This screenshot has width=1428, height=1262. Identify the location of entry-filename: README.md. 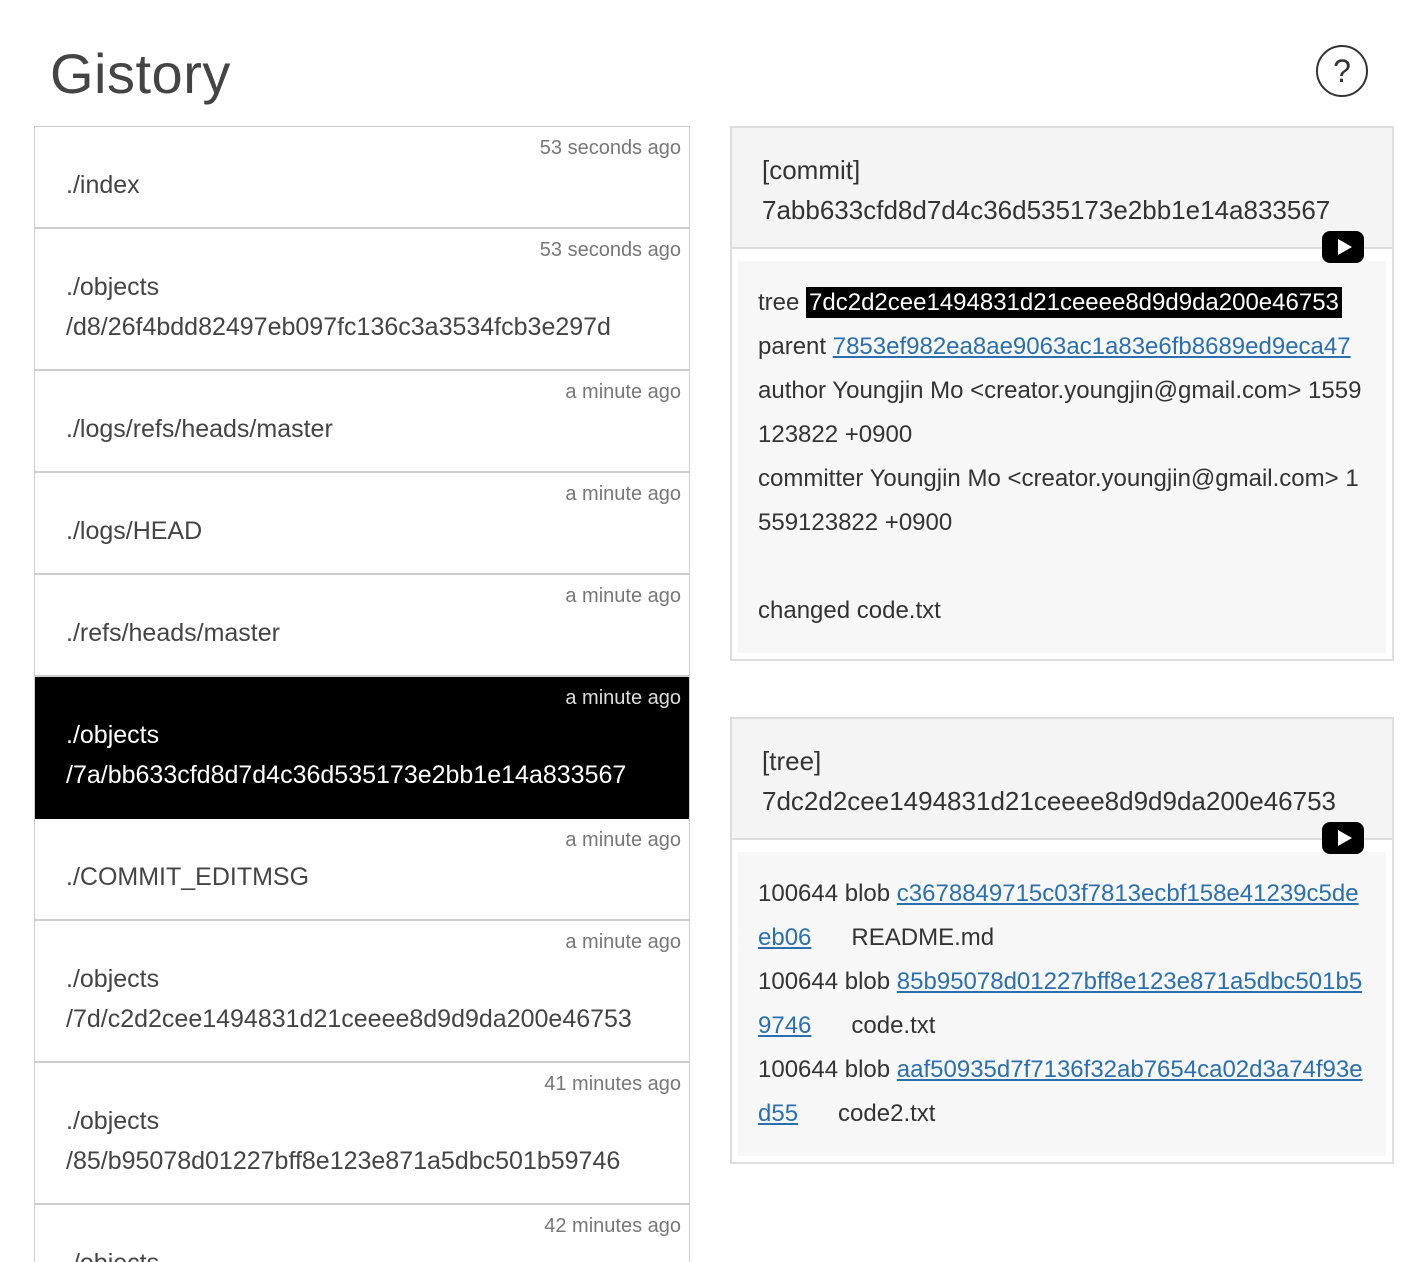
(923, 937).